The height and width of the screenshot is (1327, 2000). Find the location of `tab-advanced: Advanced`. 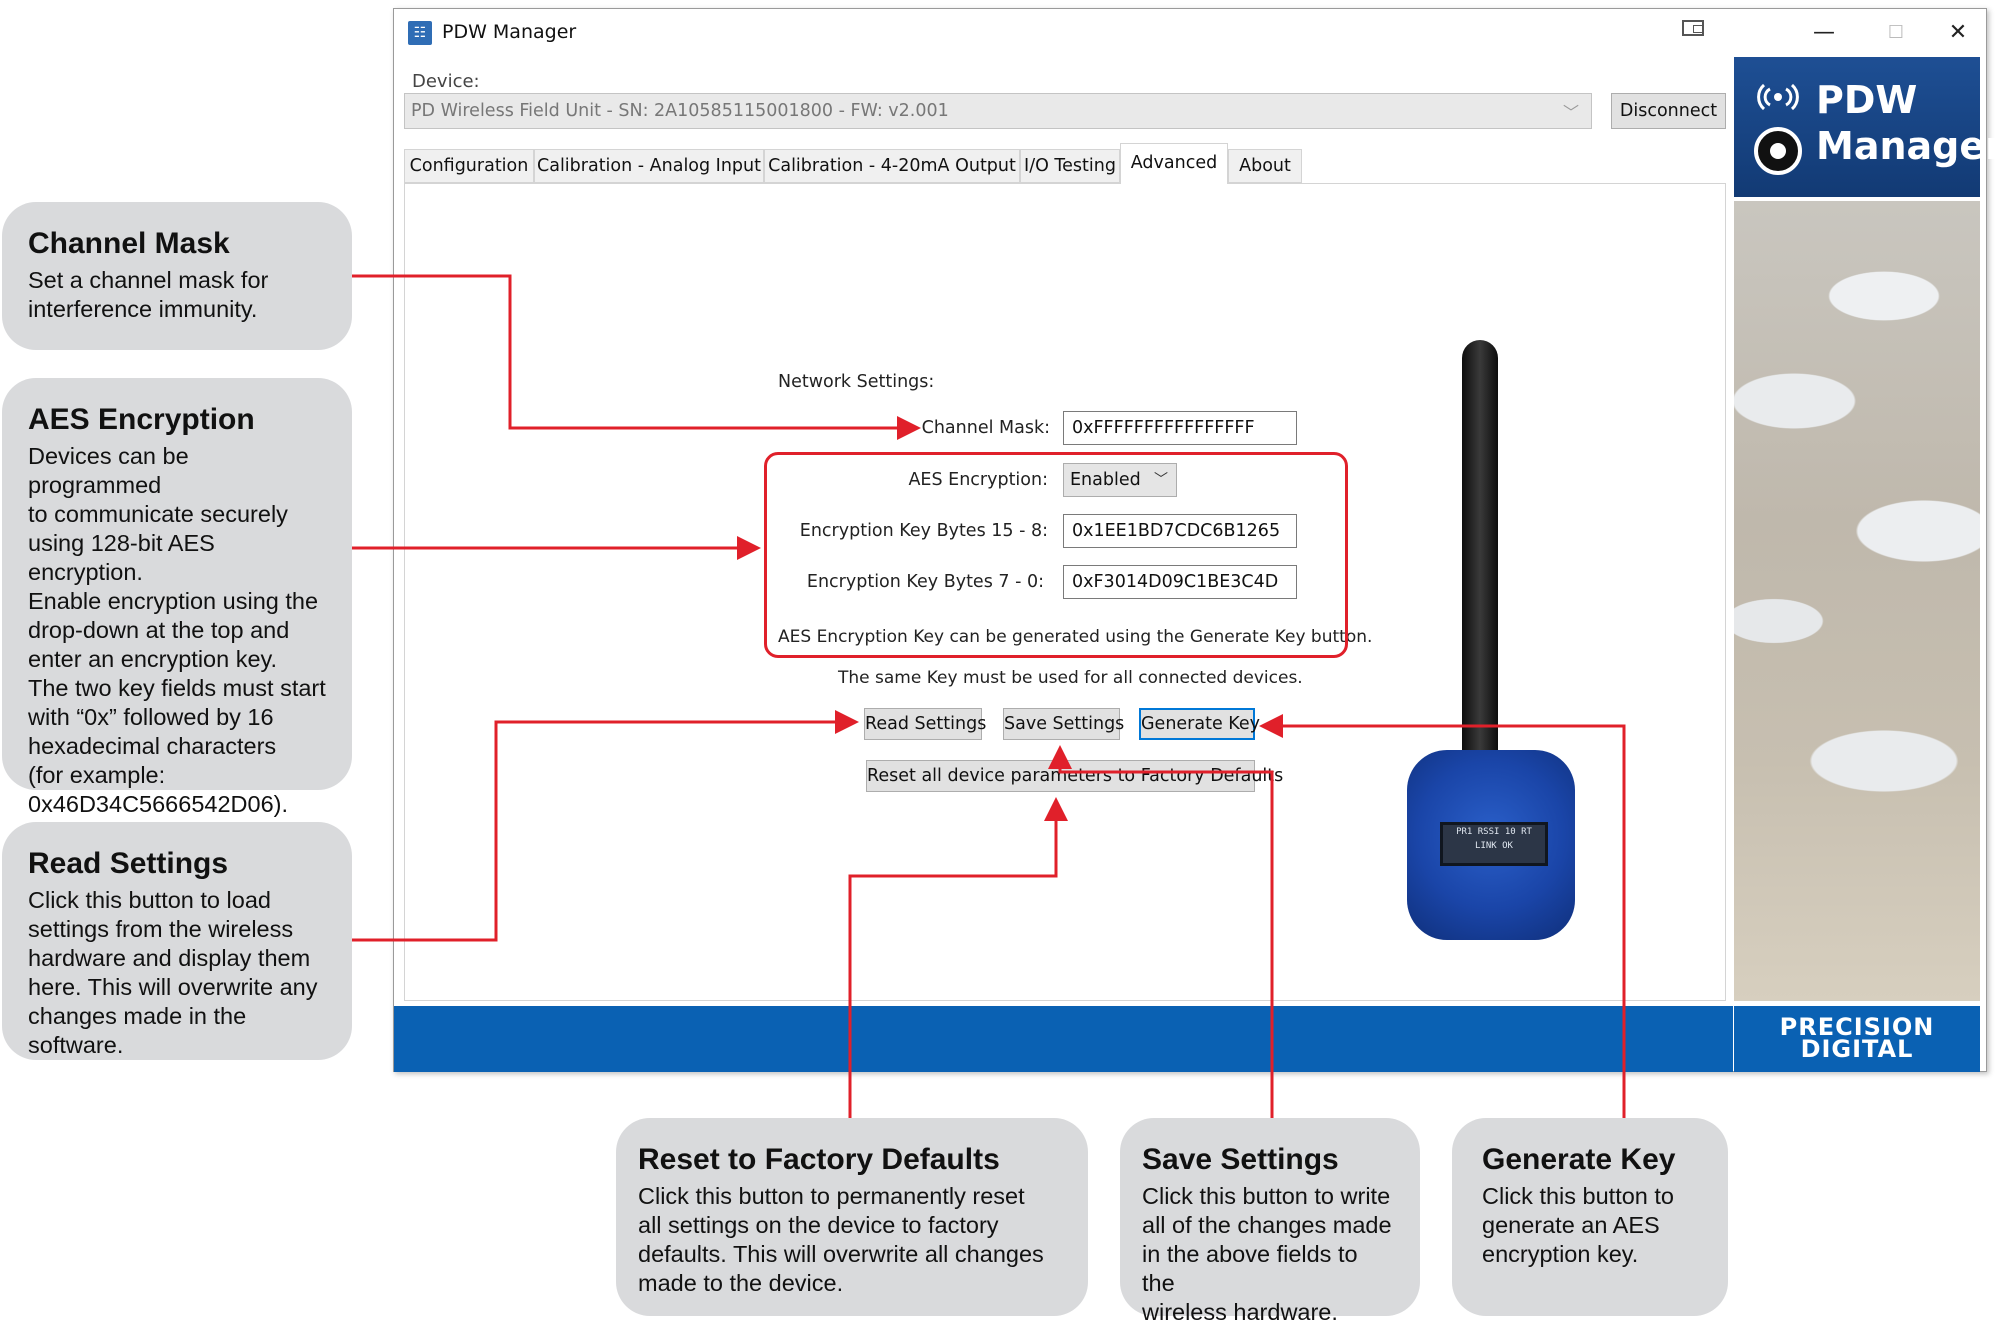

tab-advanced: Advanced is located at coordinates (1174, 163).